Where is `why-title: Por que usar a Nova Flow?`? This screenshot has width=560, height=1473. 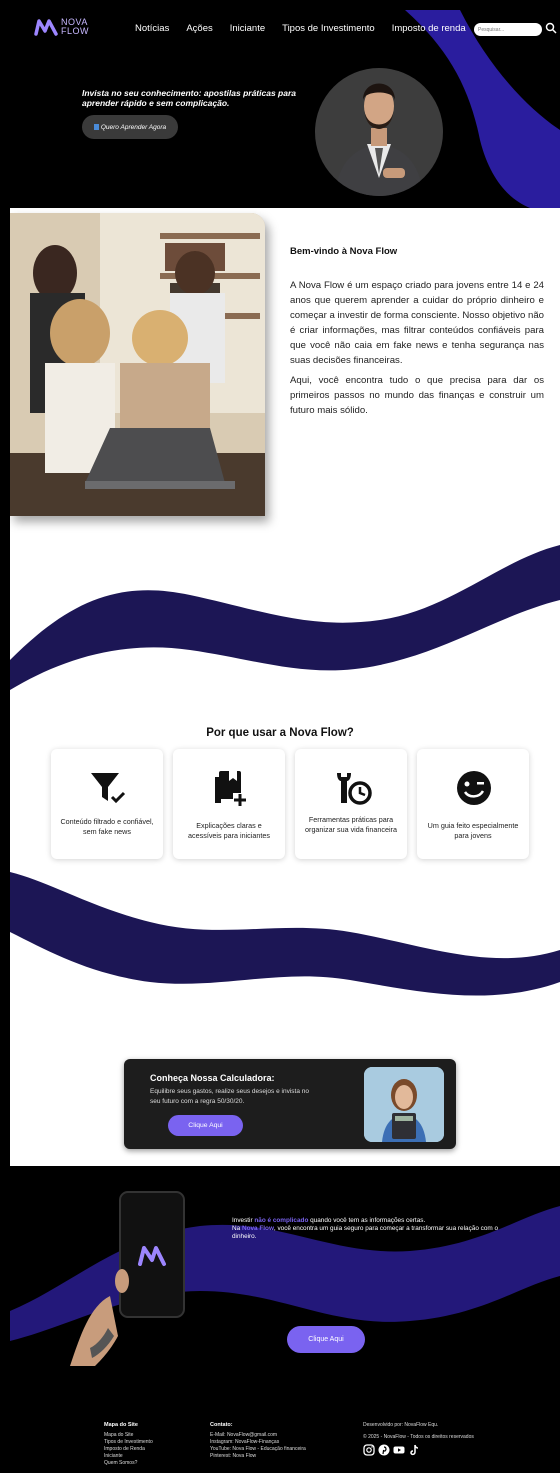 why-title: Por que usar a Nova Flow? is located at coordinates (280, 733).